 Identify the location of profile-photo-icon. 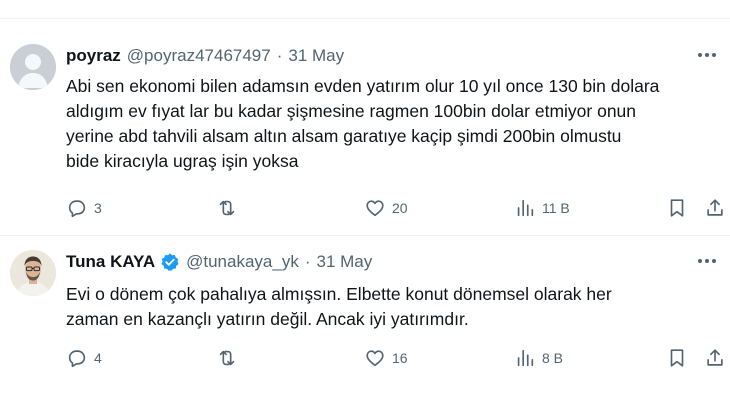
(33, 273).